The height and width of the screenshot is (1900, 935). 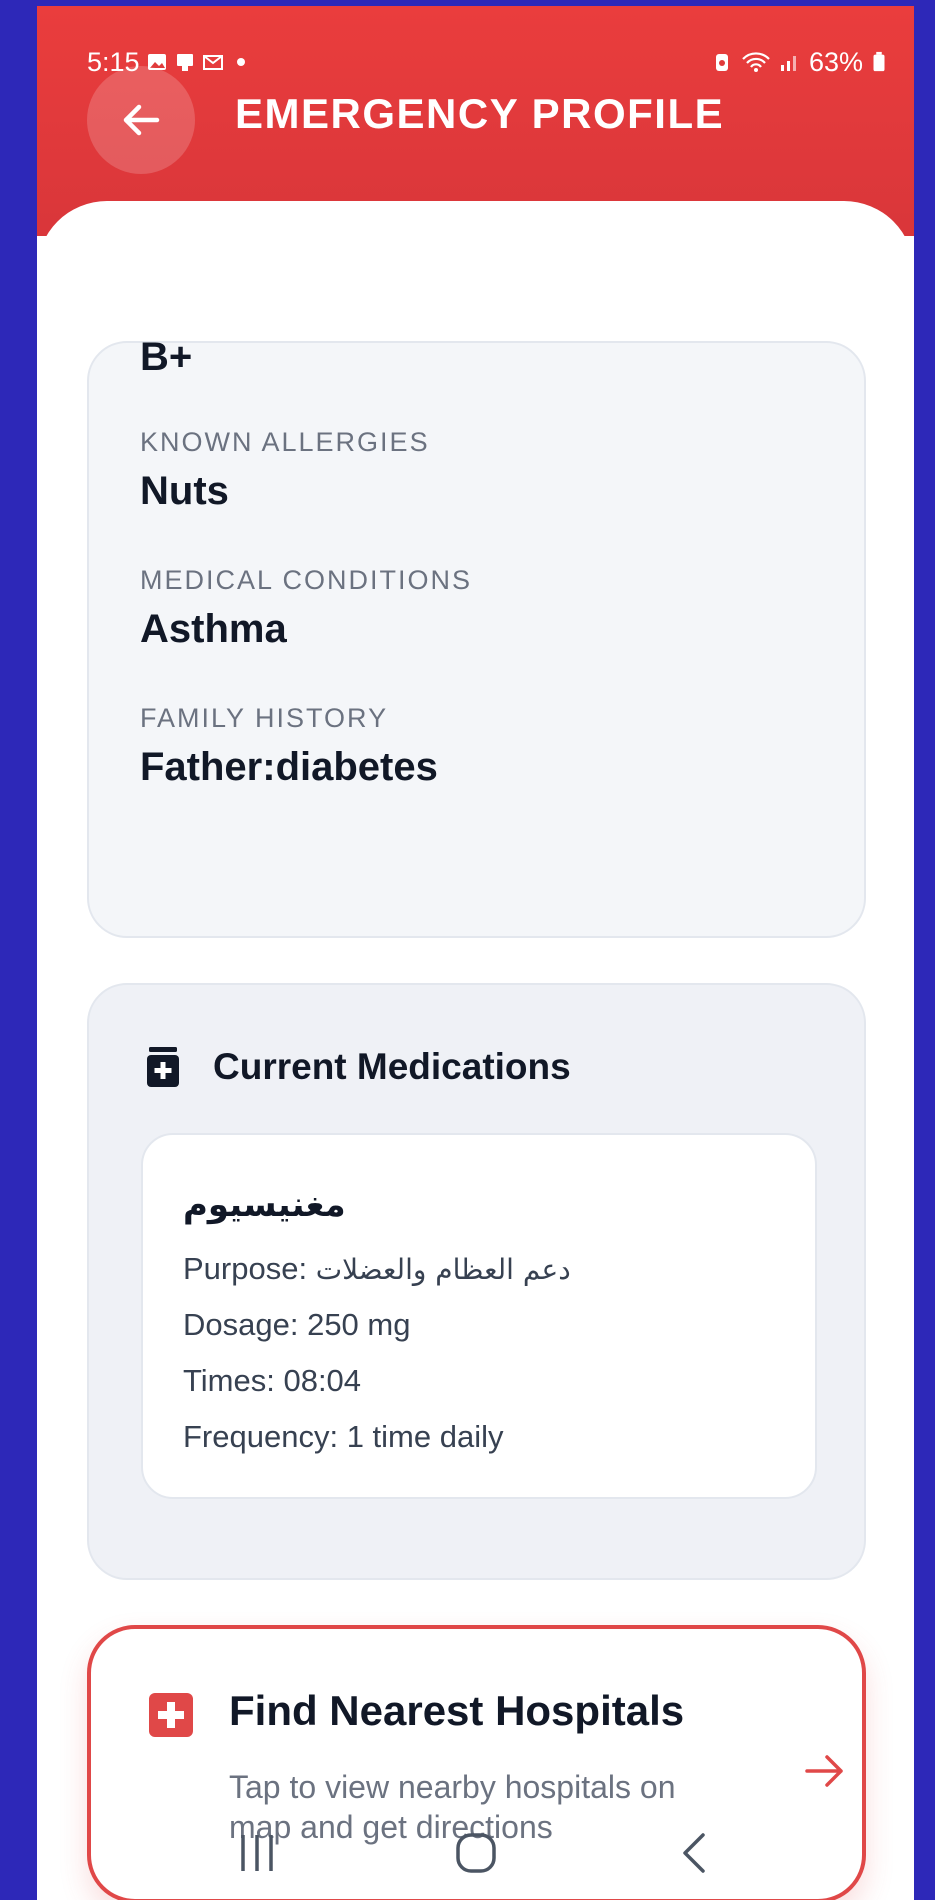 What do you see at coordinates (285, 442) in the screenshot?
I see `allergies-label: KNOWN ALLERGIES` at bounding box center [285, 442].